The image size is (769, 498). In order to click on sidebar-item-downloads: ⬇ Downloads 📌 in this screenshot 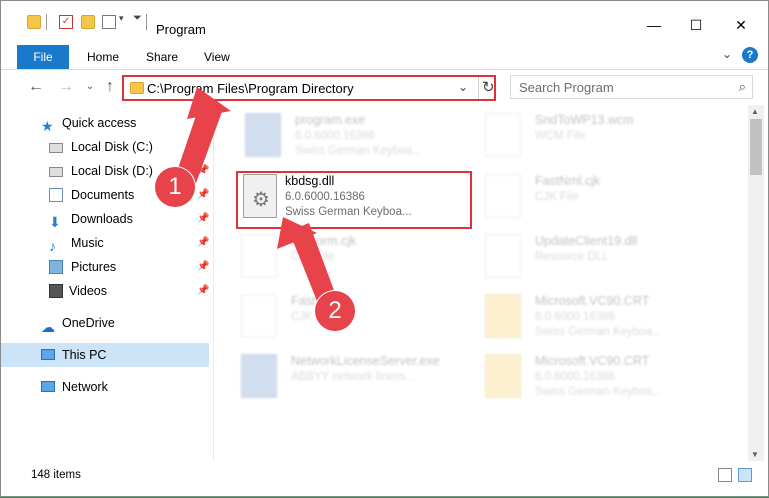, I will do `click(105, 219)`.